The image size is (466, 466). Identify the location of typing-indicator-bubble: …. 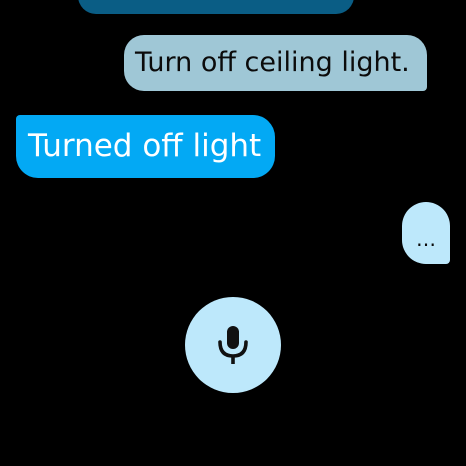
(426, 233).